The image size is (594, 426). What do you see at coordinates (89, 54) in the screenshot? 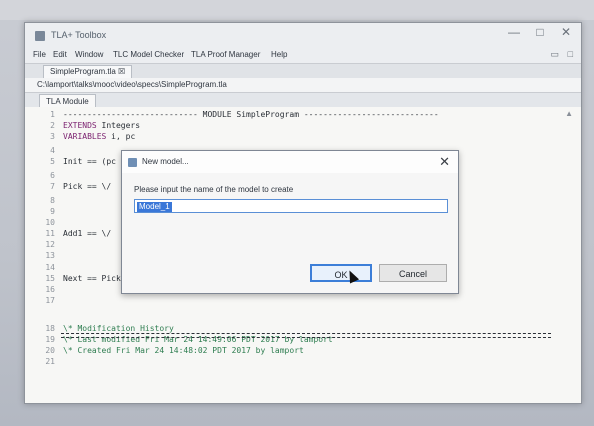
I see `menu-window: Window` at bounding box center [89, 54].